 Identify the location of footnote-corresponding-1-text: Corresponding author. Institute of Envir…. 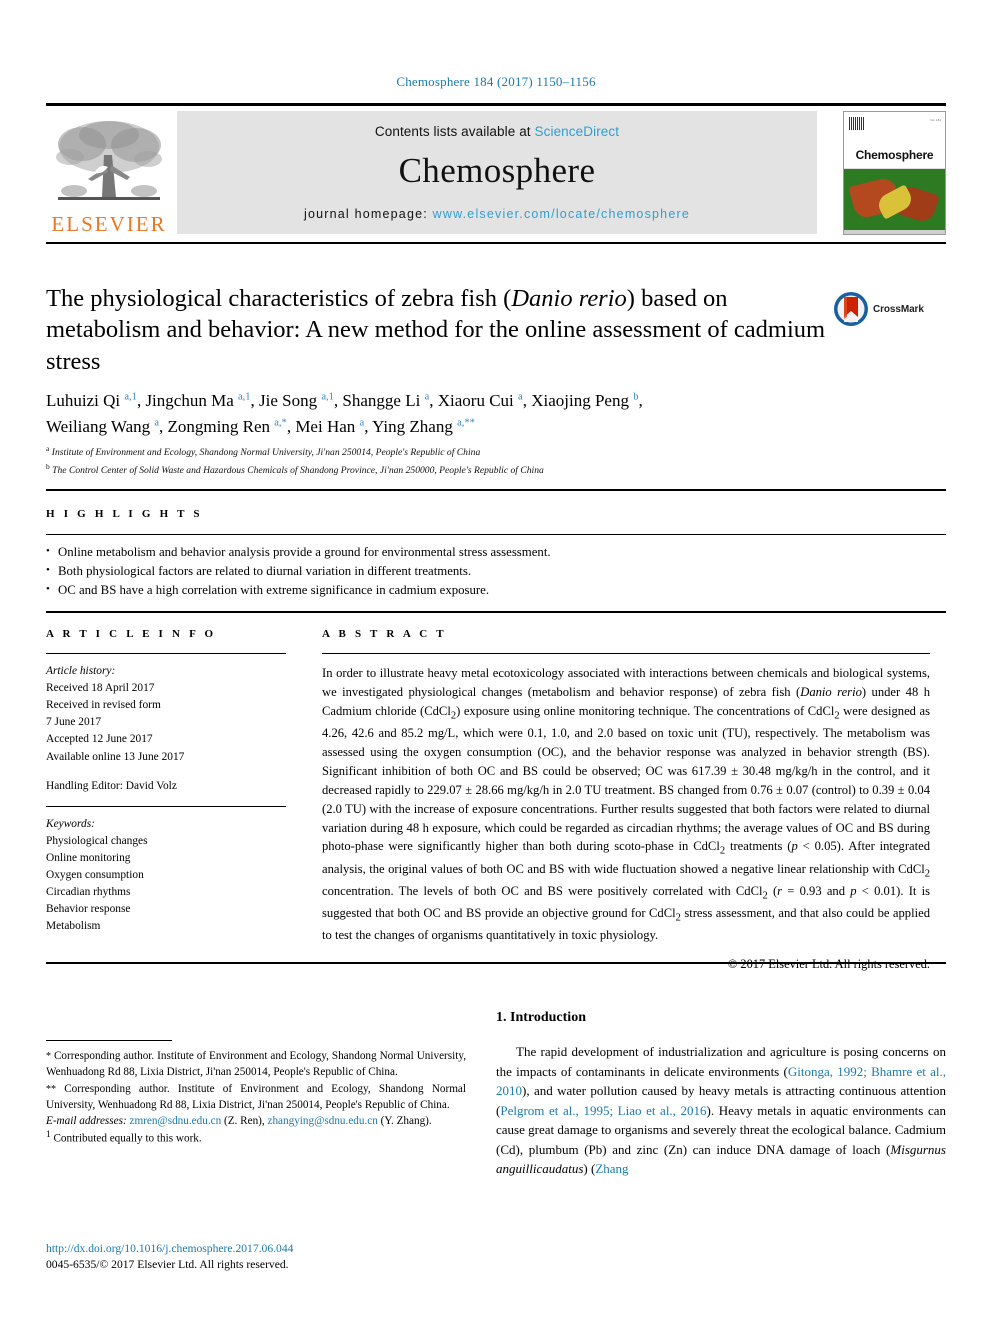
(256, 1064).